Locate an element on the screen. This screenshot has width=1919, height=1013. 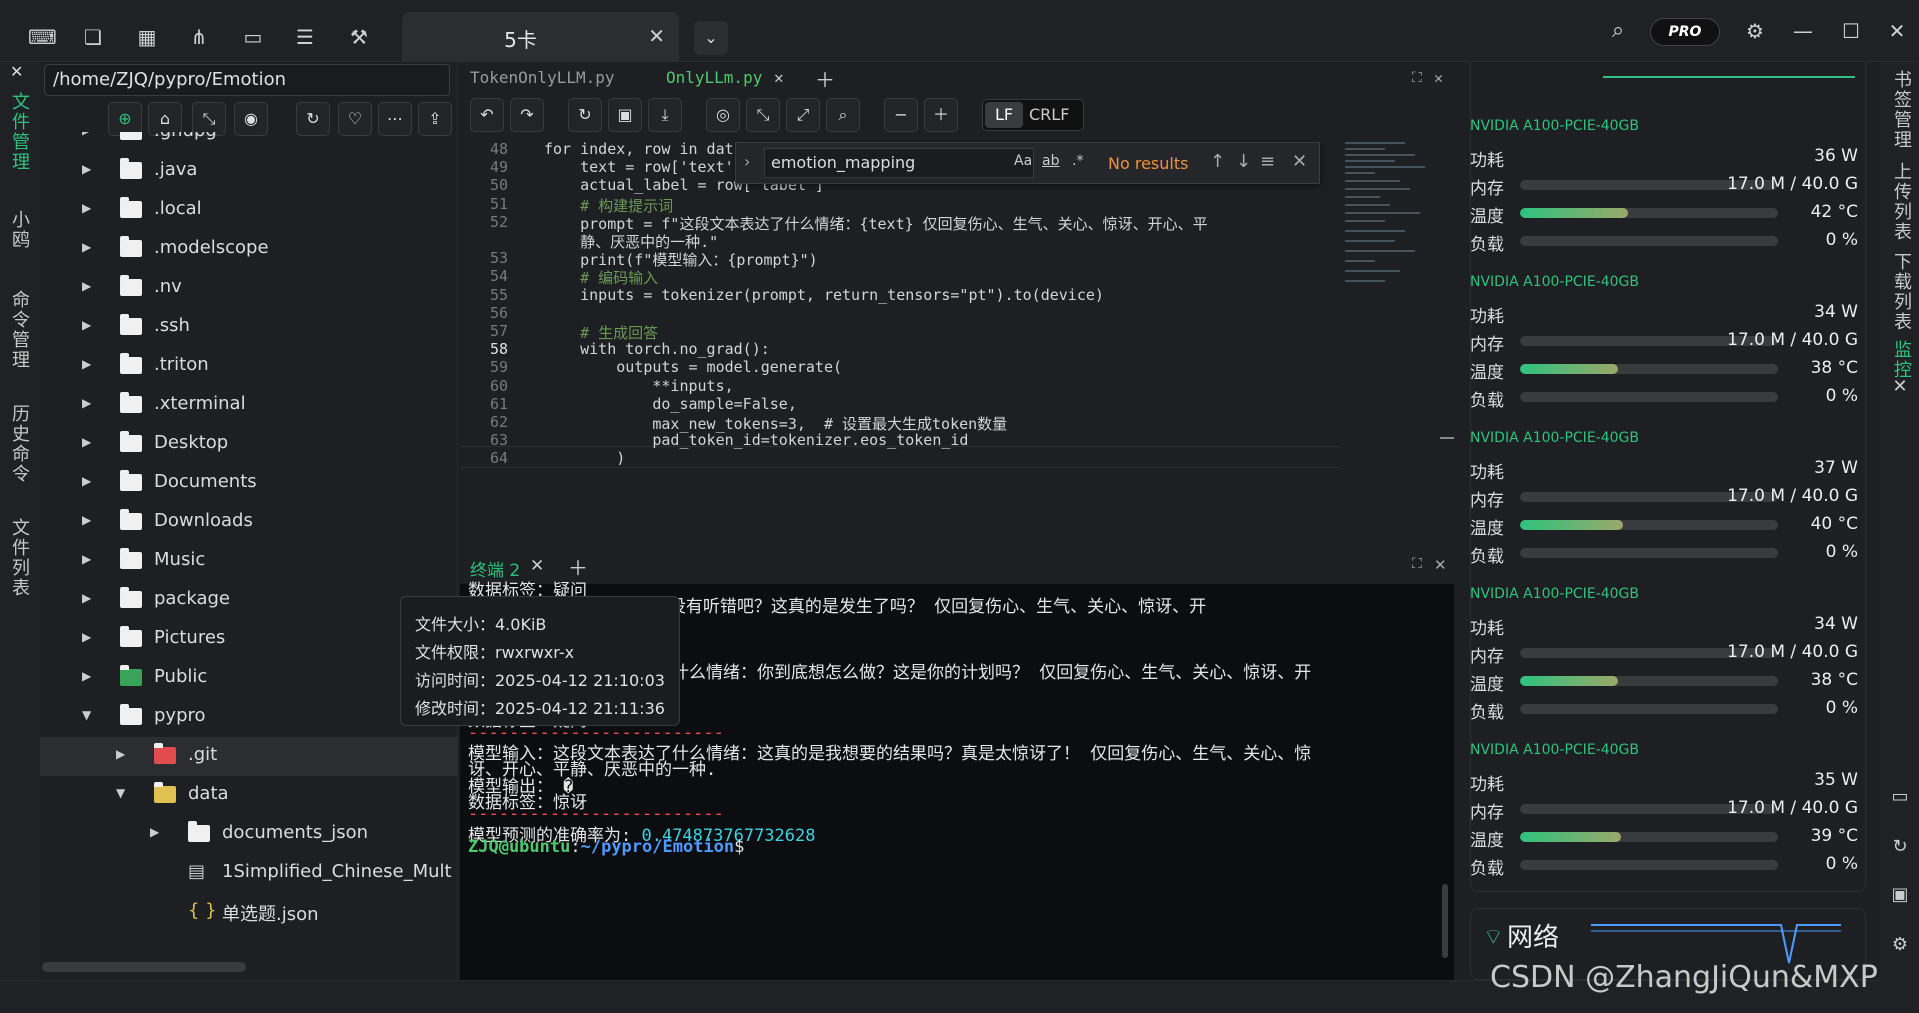
minimize-icon: — is located at coordinates (1803, 31).